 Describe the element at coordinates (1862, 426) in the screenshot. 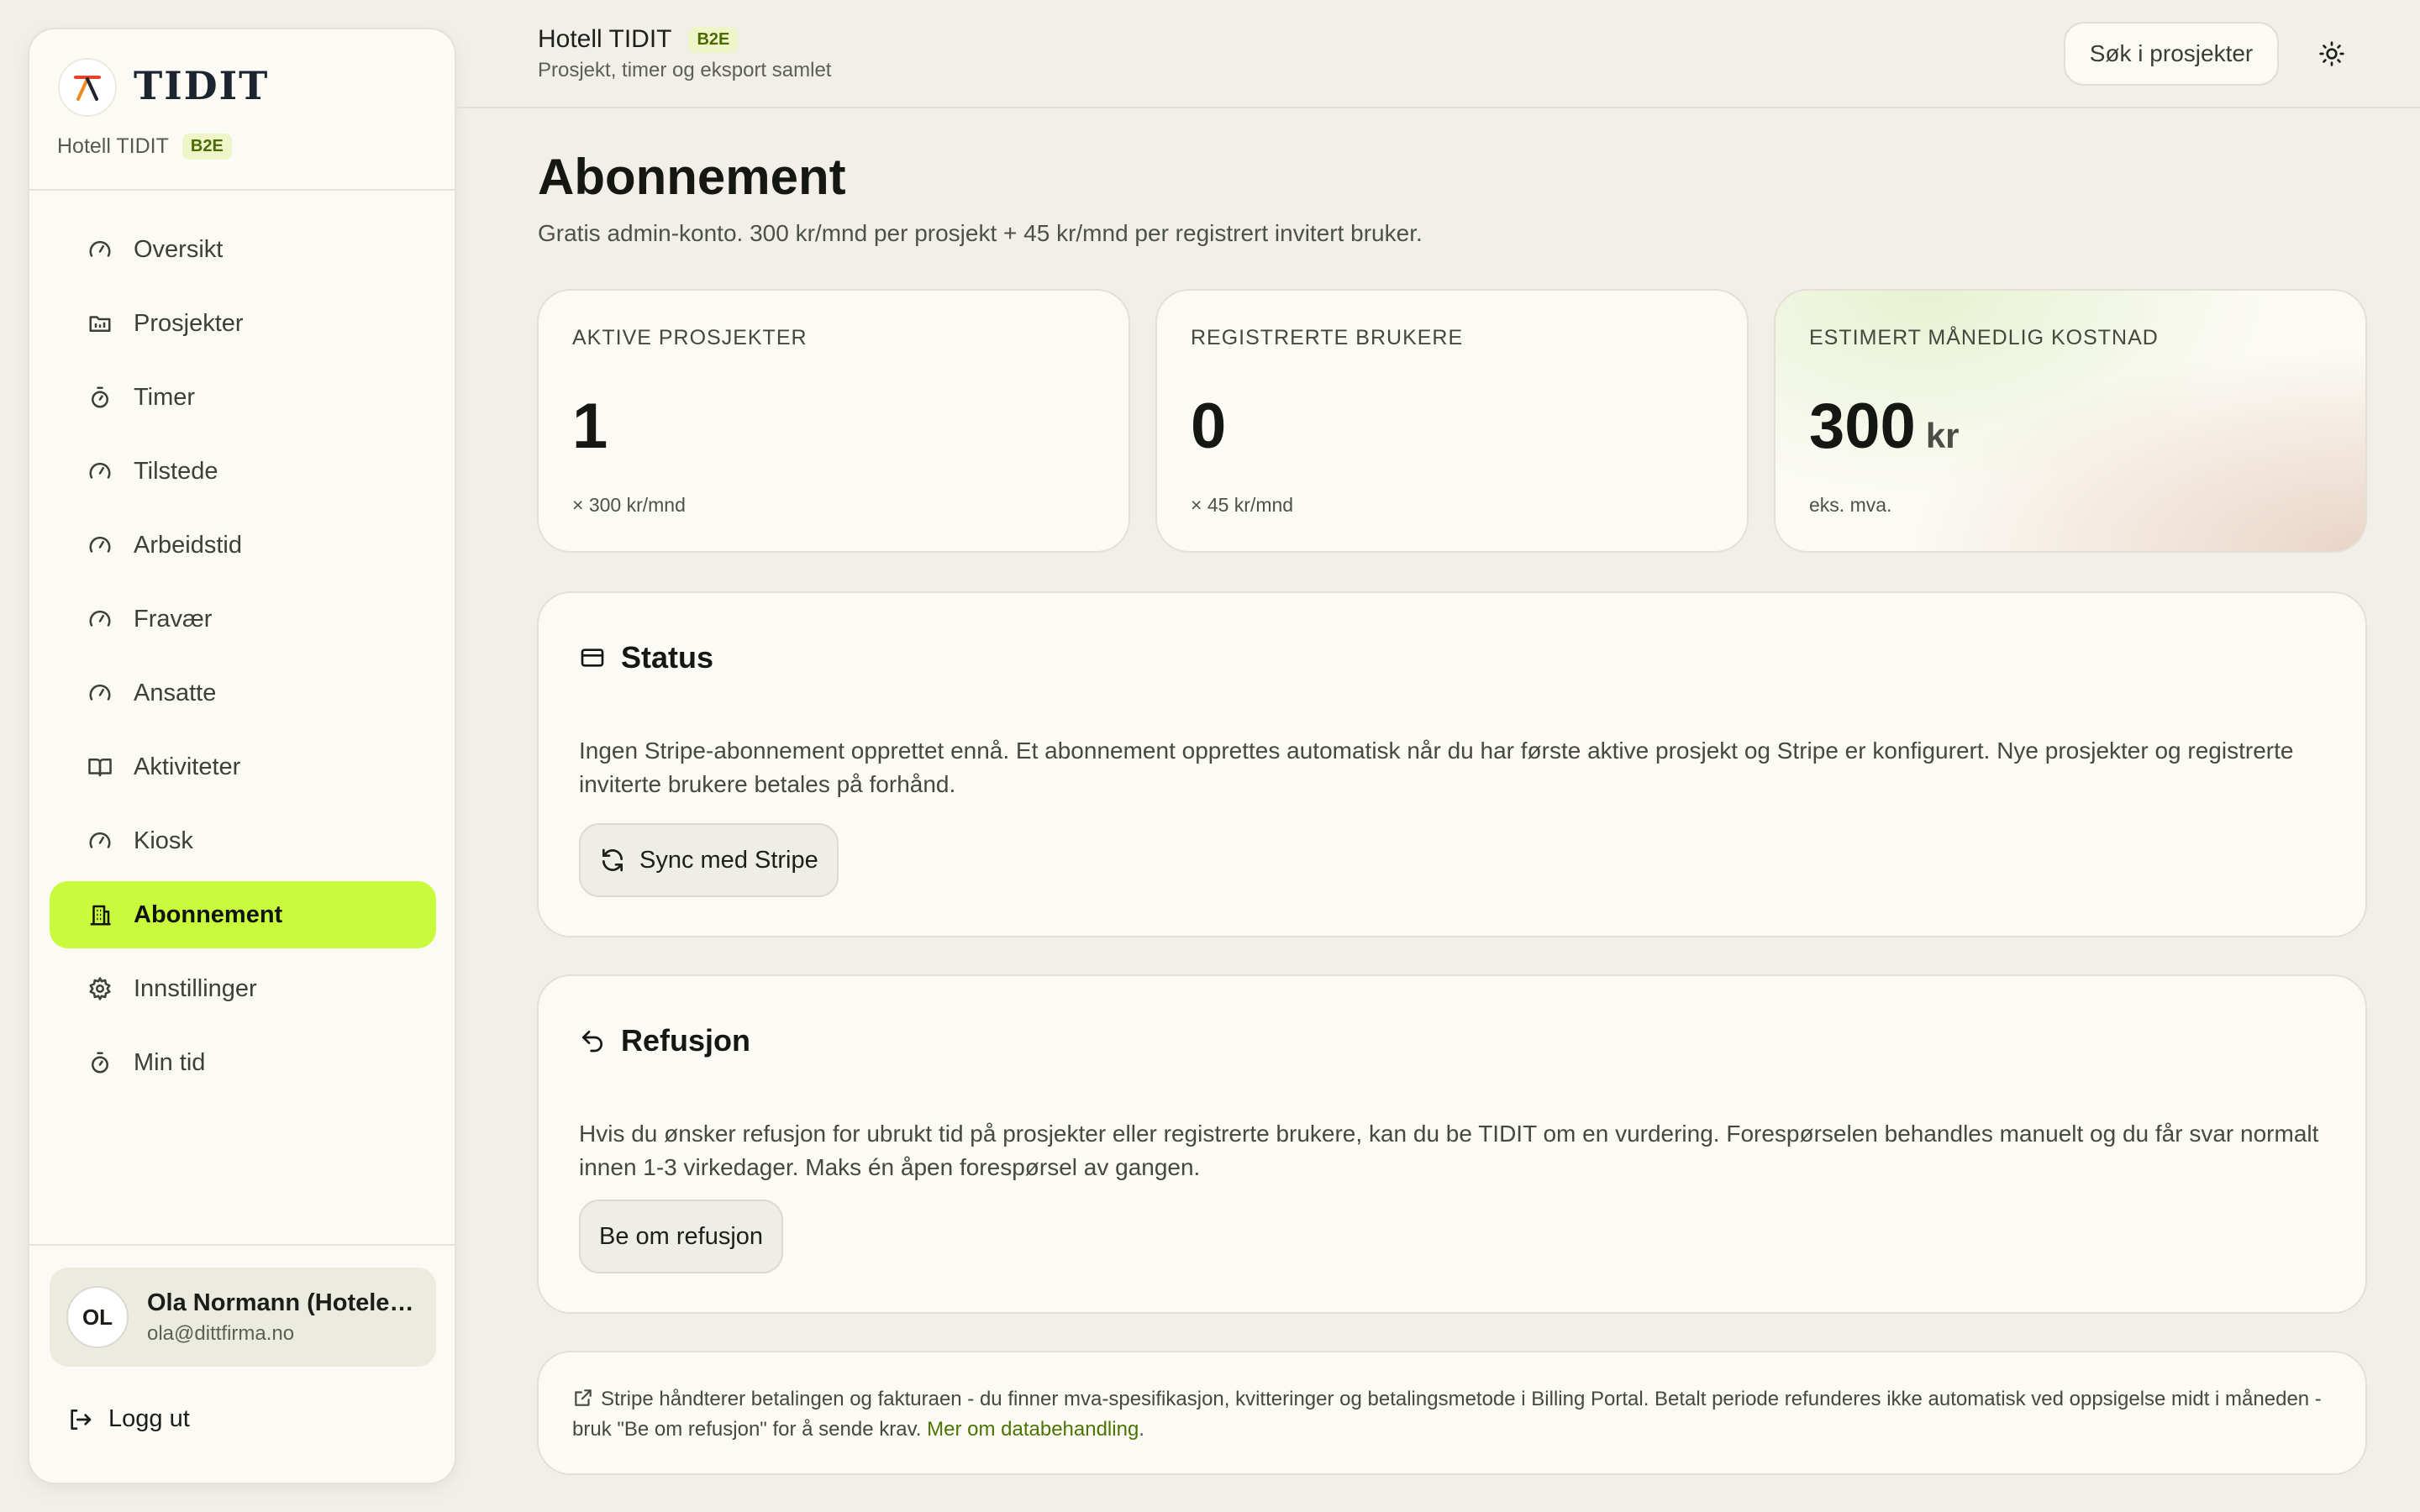

I see `stat-number: 300` at that location.